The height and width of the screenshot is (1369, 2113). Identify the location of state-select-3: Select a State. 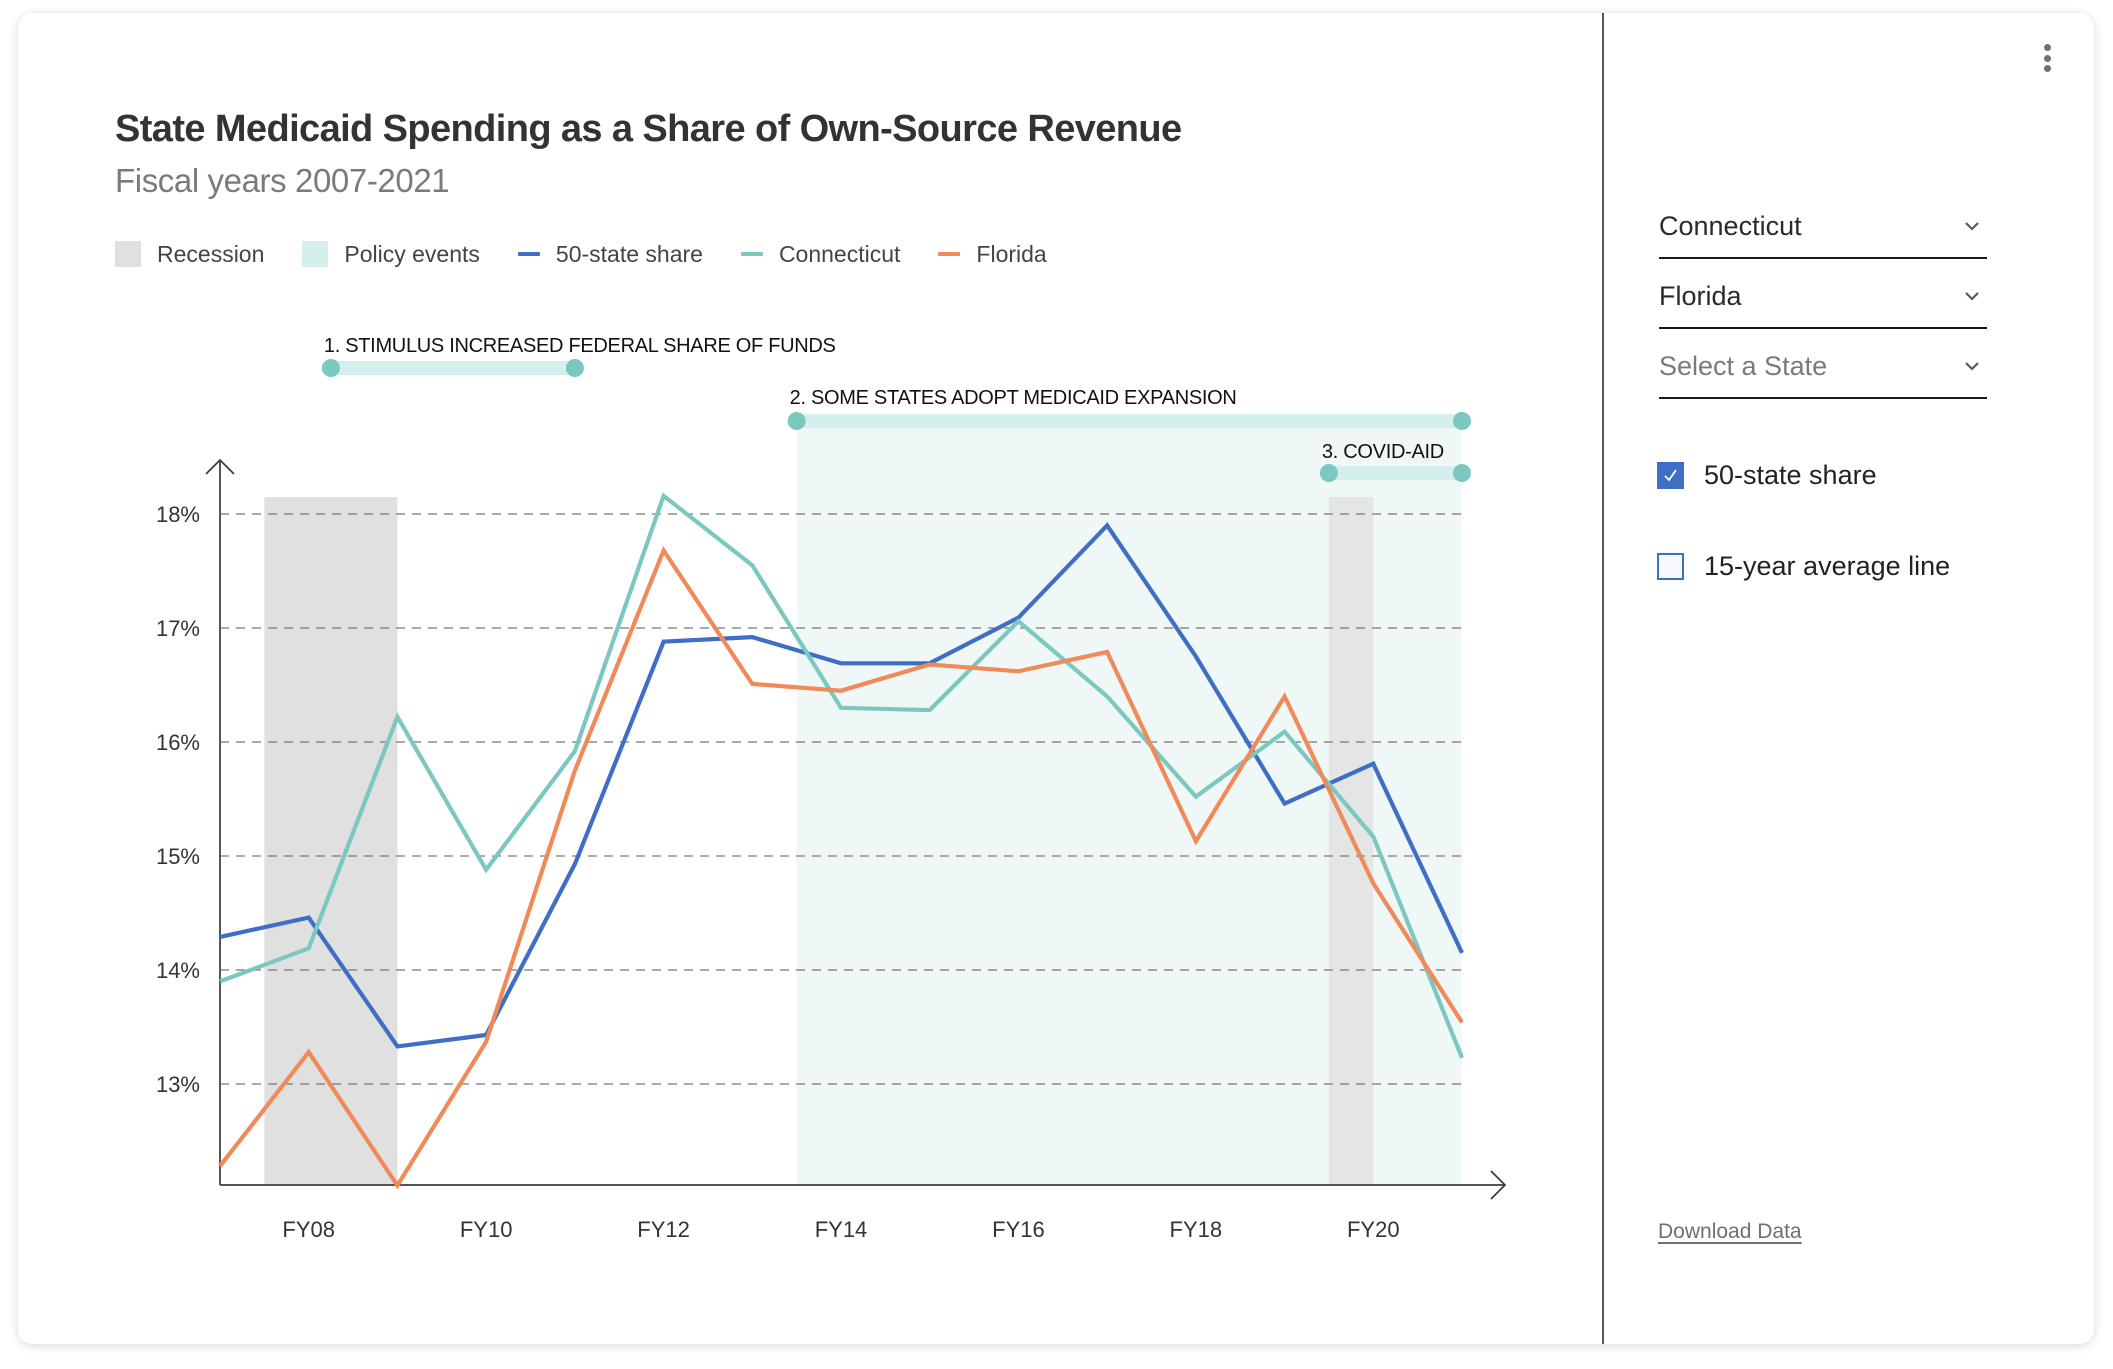
(1823, 373).